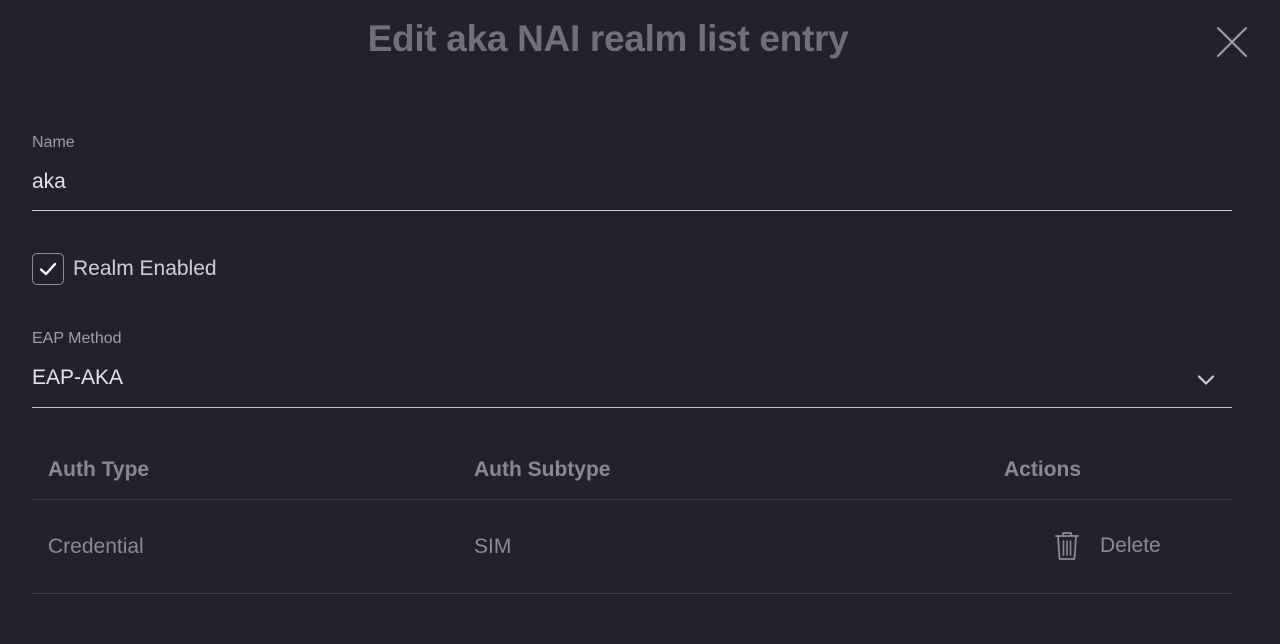  What do you see at coordinates (632, 470) in the screenshot?
I see `table-header-row: Auth Type Auth Subtype Actions` at bounding box center [632, 470].